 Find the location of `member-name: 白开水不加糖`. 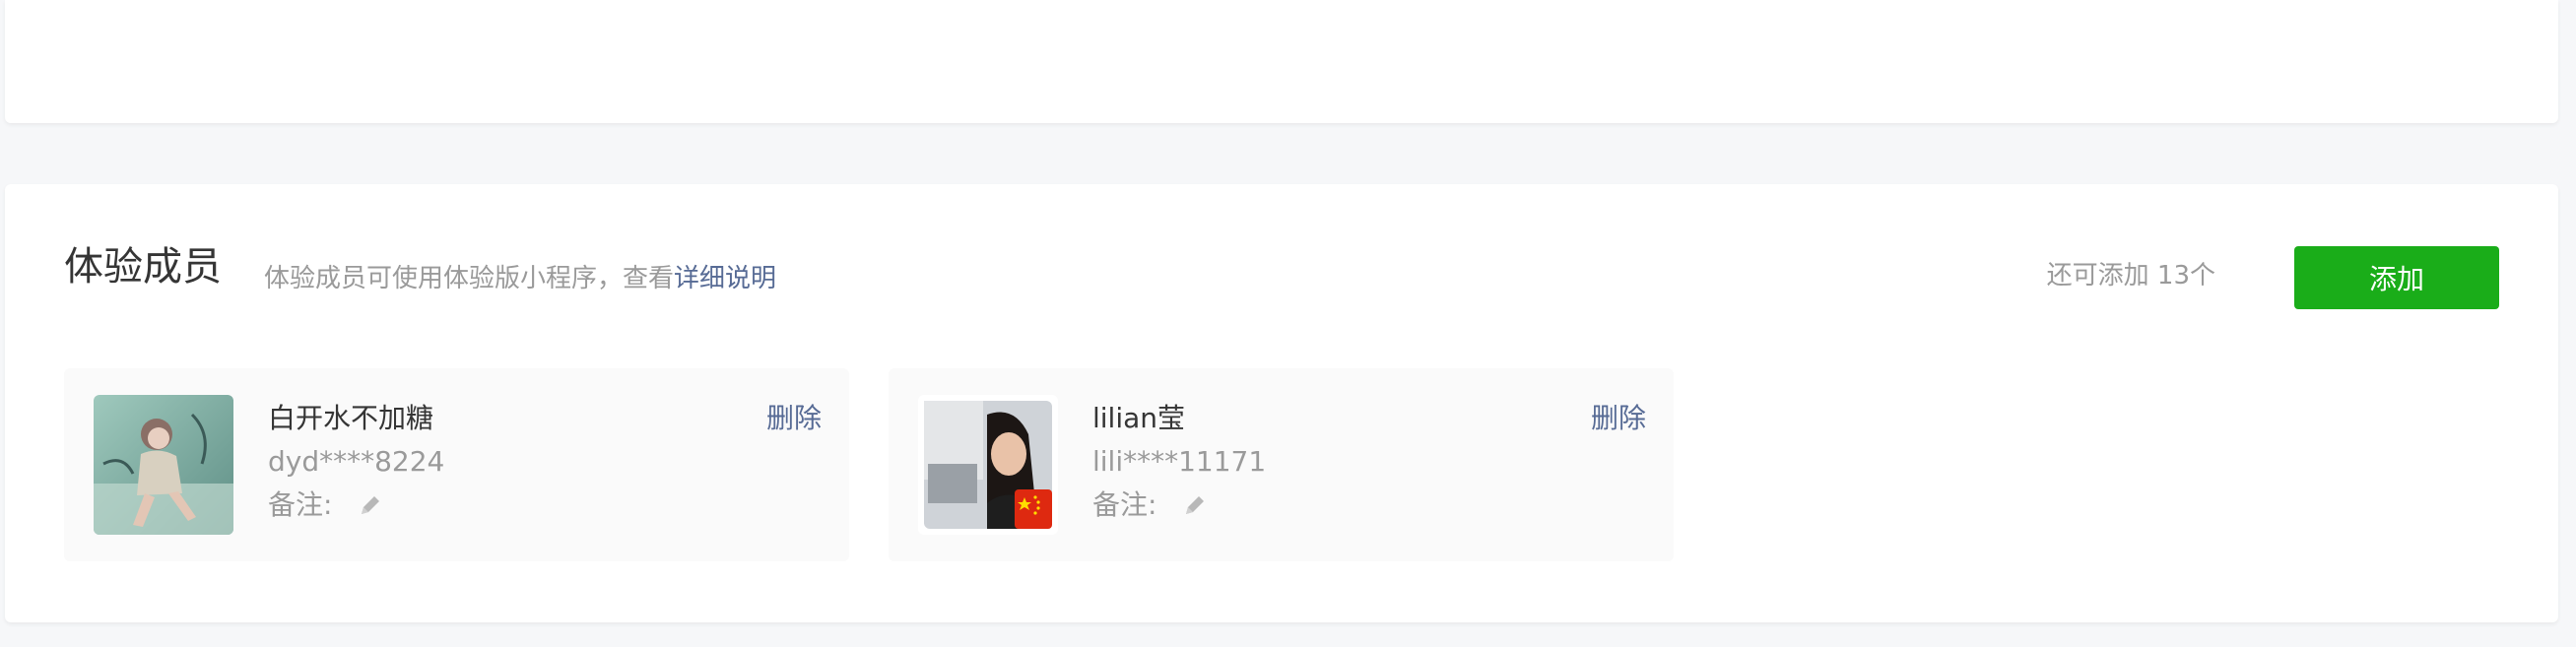

member-name: 白开水不加糖 is located at coordinates (351, 418).